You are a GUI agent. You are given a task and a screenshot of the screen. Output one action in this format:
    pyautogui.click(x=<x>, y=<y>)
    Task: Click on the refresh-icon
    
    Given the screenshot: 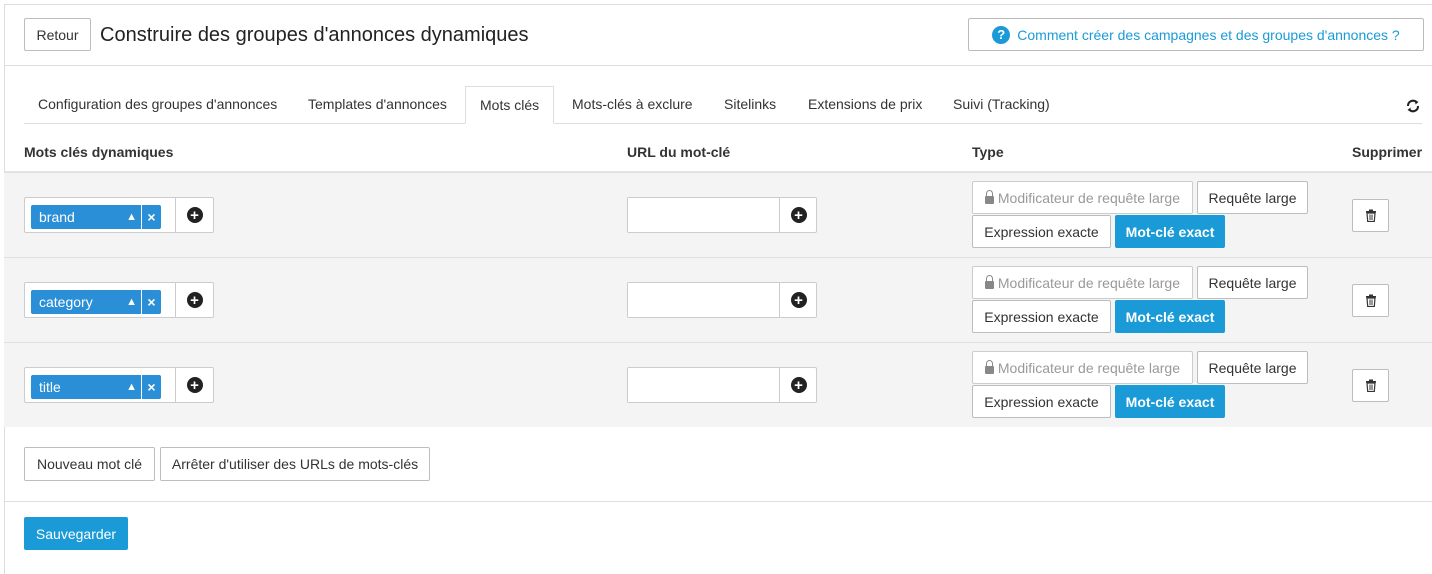 What is the action you would take?
    pyautogui.click(x=1413, y=106)
    